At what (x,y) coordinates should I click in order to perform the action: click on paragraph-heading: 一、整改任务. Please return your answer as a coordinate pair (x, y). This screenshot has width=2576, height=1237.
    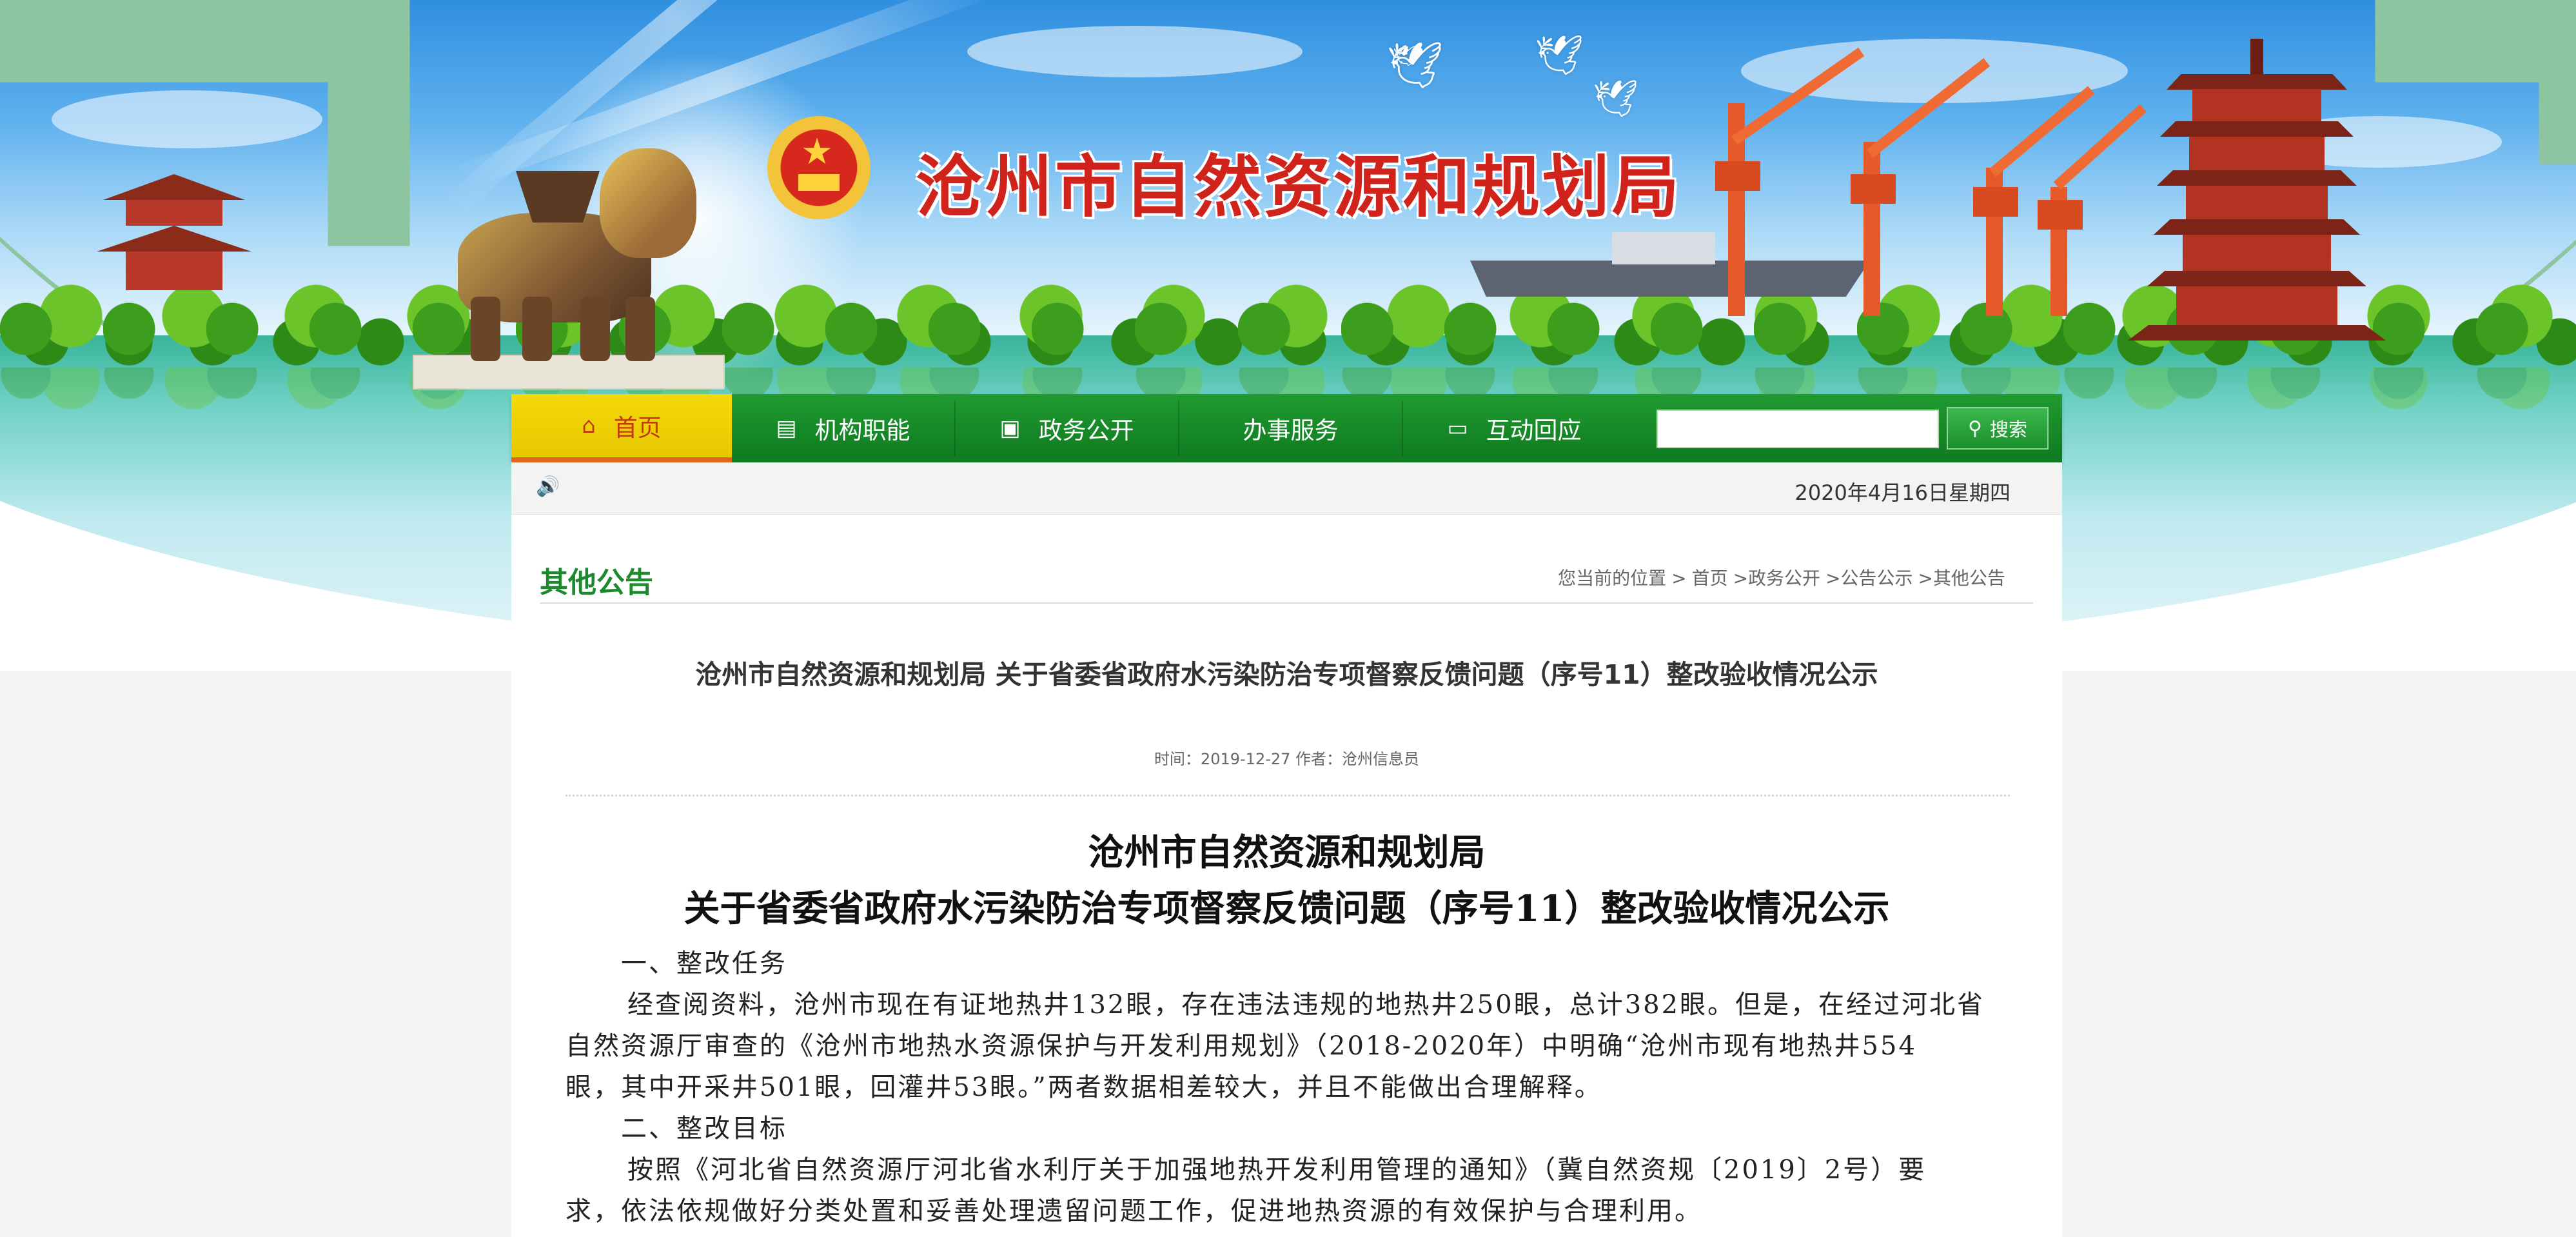
    Looking at the image, I should click on (704, 964).